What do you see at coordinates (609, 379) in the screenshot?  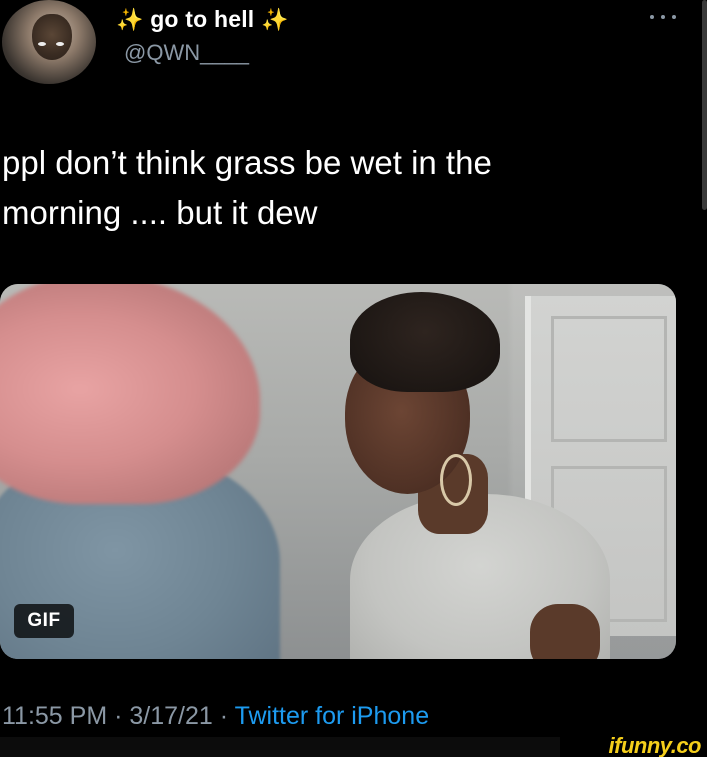 I see `door-panel` at bounding box center [609, 379].